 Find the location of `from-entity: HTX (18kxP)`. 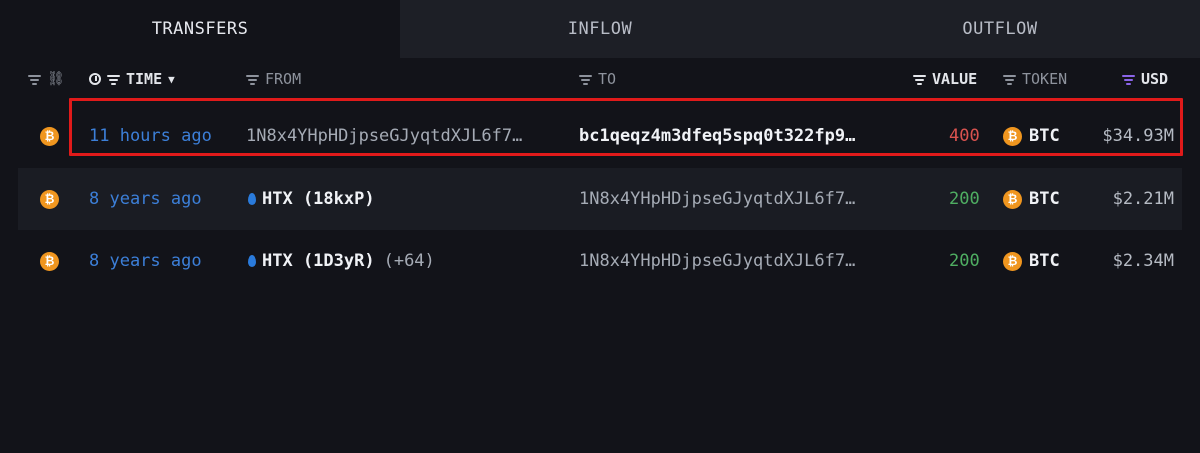

from-entity: HTX (18kxP) is located at coordinates (311, 199).